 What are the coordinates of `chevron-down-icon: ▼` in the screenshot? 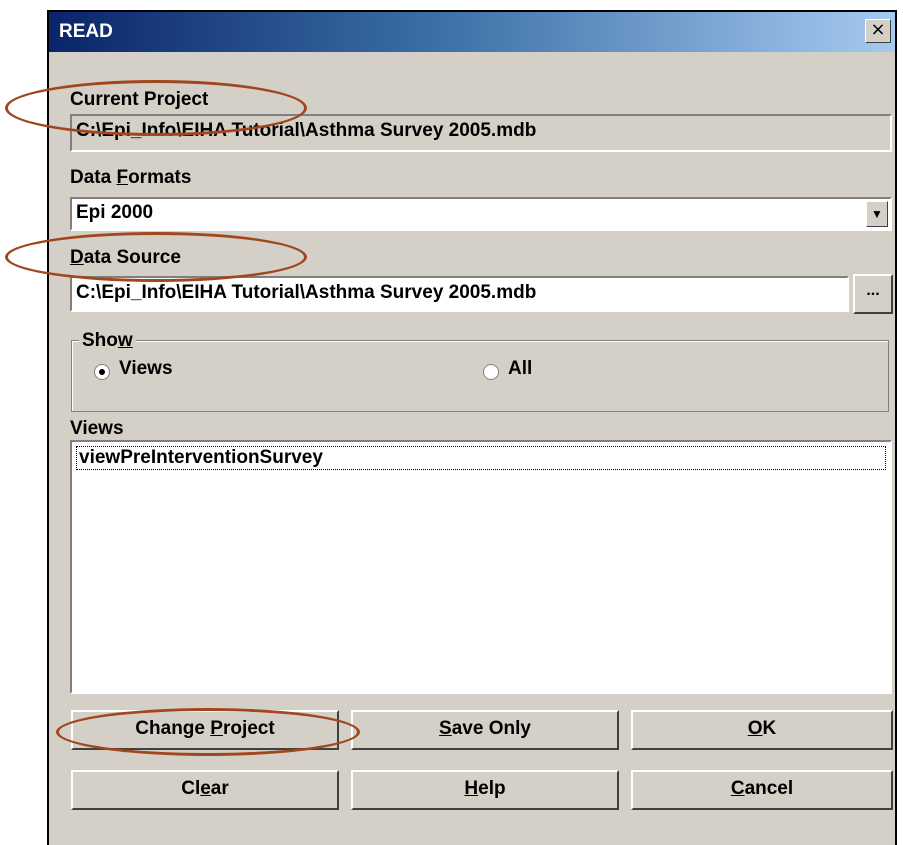 It's located at (877, 214).